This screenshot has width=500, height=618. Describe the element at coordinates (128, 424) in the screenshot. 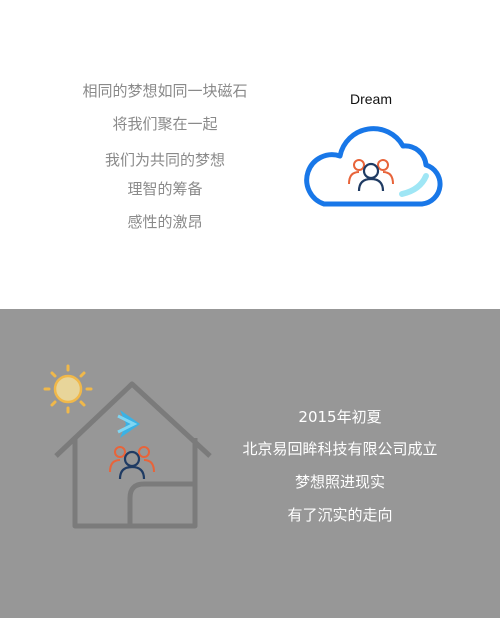

I see `arrow-icon` at that location.